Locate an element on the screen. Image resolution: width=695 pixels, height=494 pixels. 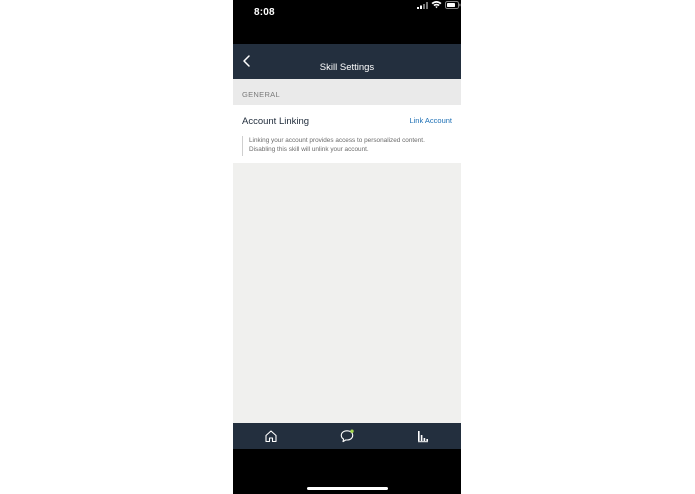
notification-dot is located at coordinates (352, 431).